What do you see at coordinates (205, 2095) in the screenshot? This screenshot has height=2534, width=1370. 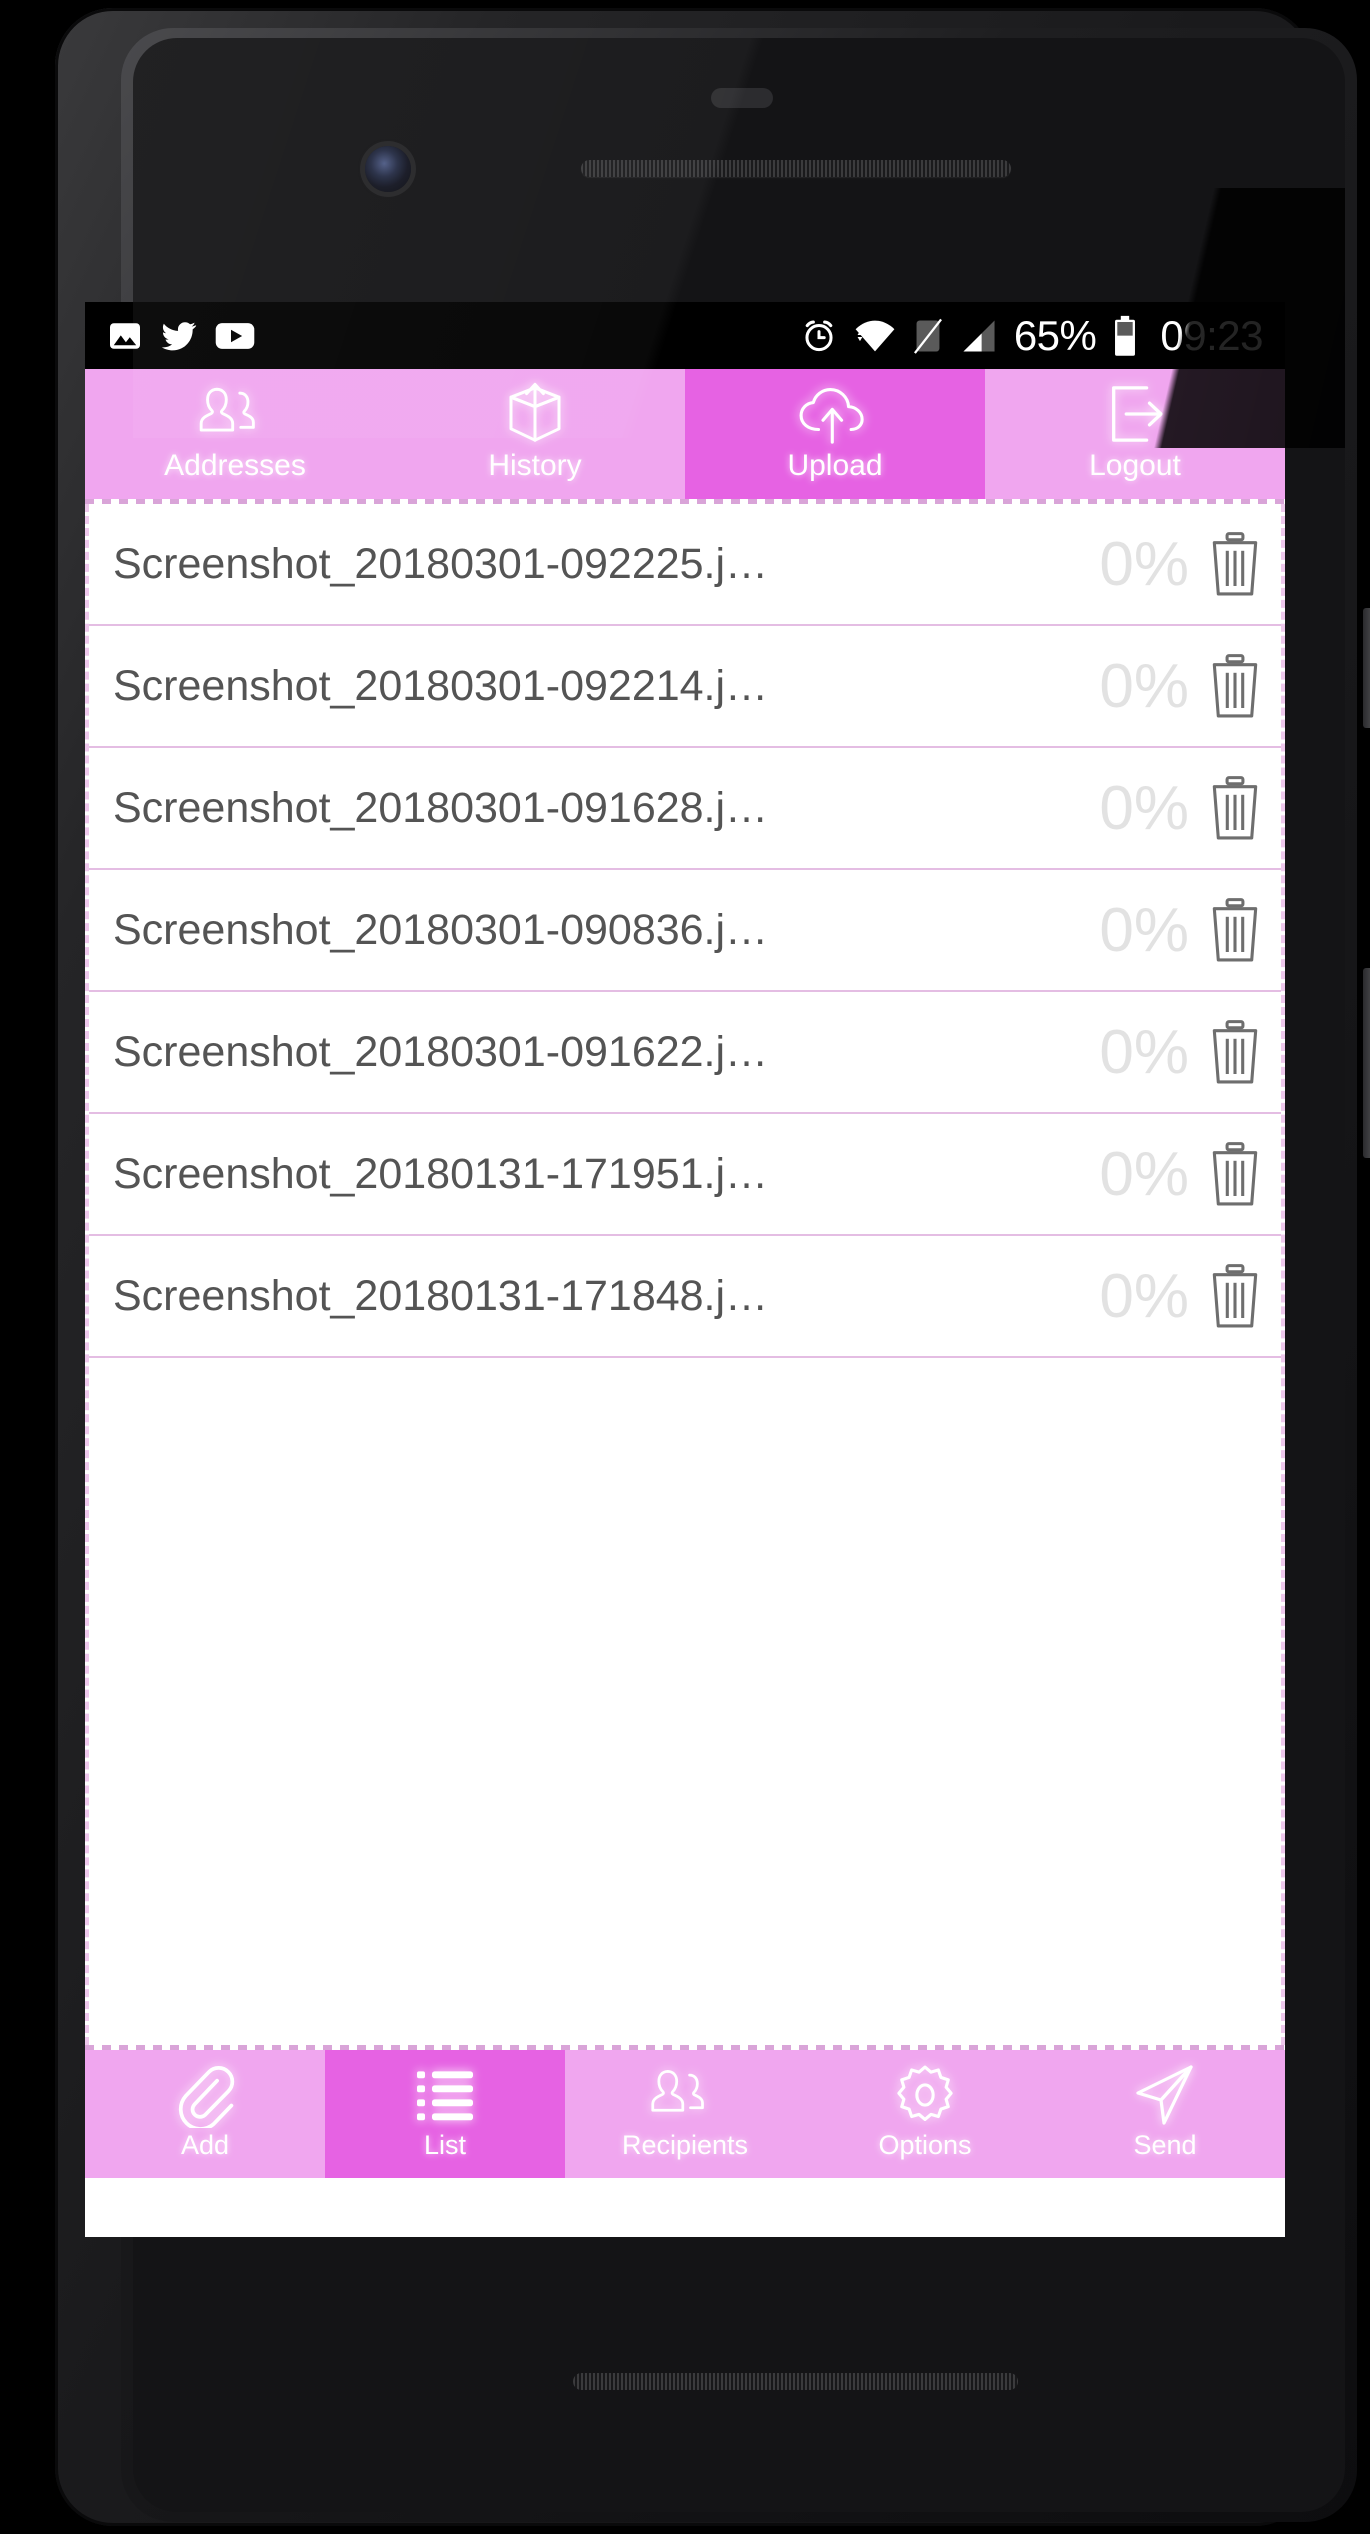 I see `paperclip-icon` at bounding box center [205, 2095].